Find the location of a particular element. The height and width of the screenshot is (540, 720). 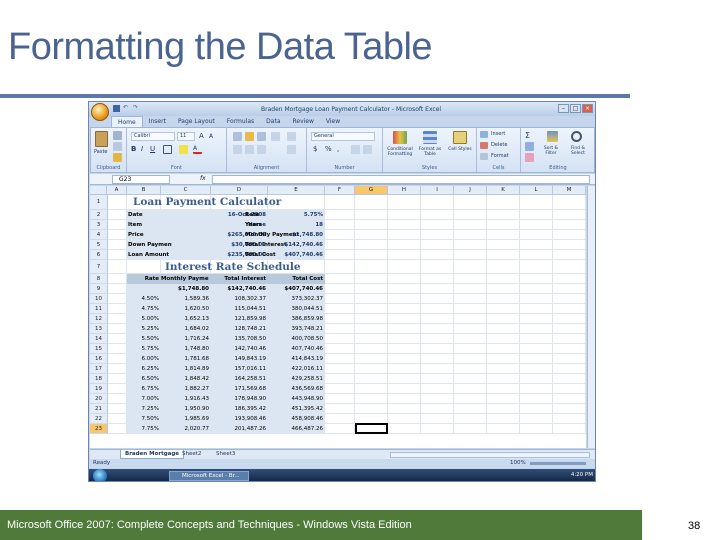

align-top-icon is located at coordinates (237, 136).